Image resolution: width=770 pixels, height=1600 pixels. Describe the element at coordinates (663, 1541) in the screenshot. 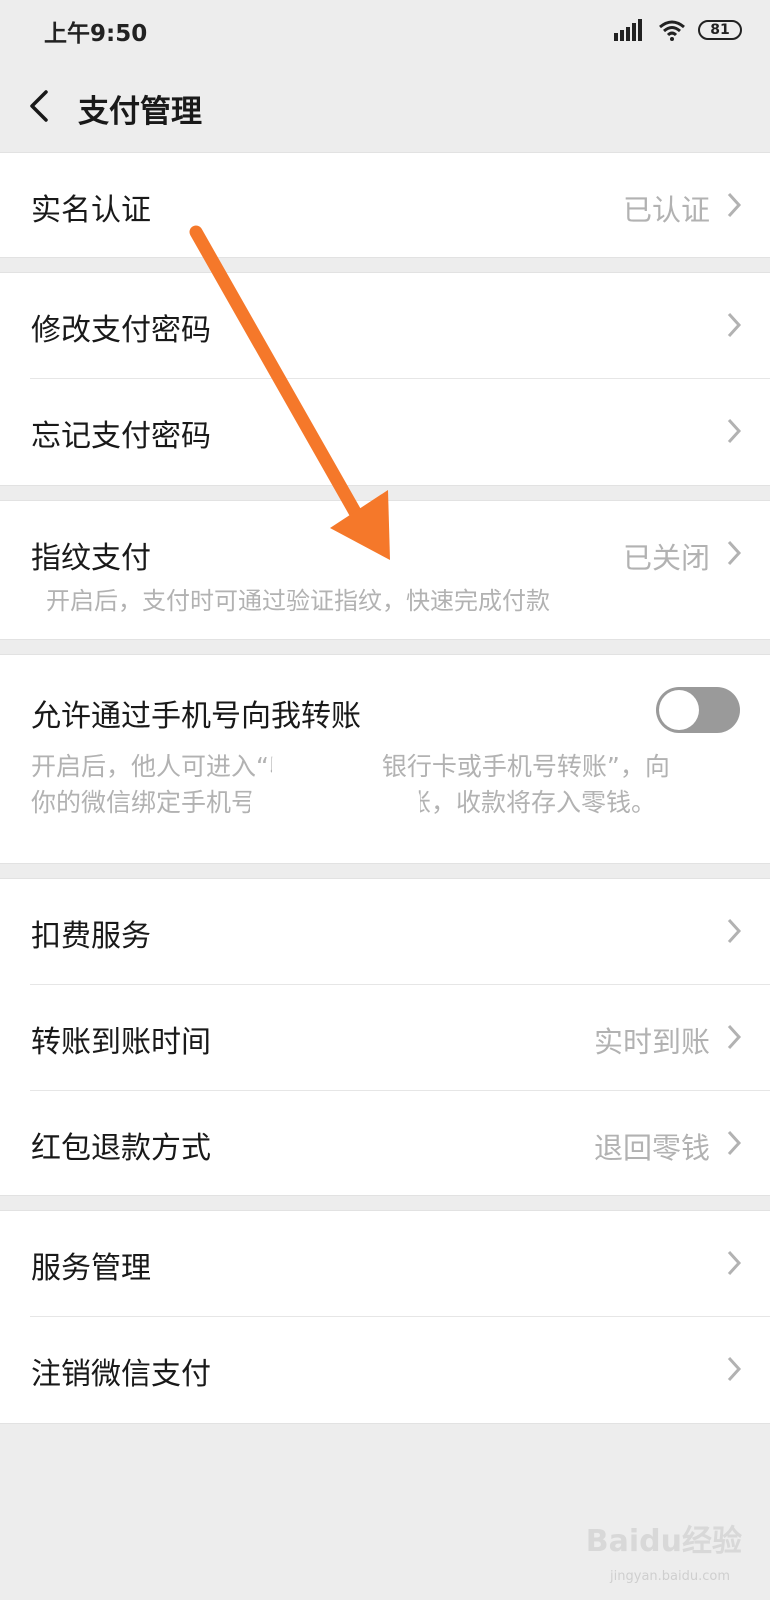

I see `baidu-watermark-logo: Baidu经验` at that location.